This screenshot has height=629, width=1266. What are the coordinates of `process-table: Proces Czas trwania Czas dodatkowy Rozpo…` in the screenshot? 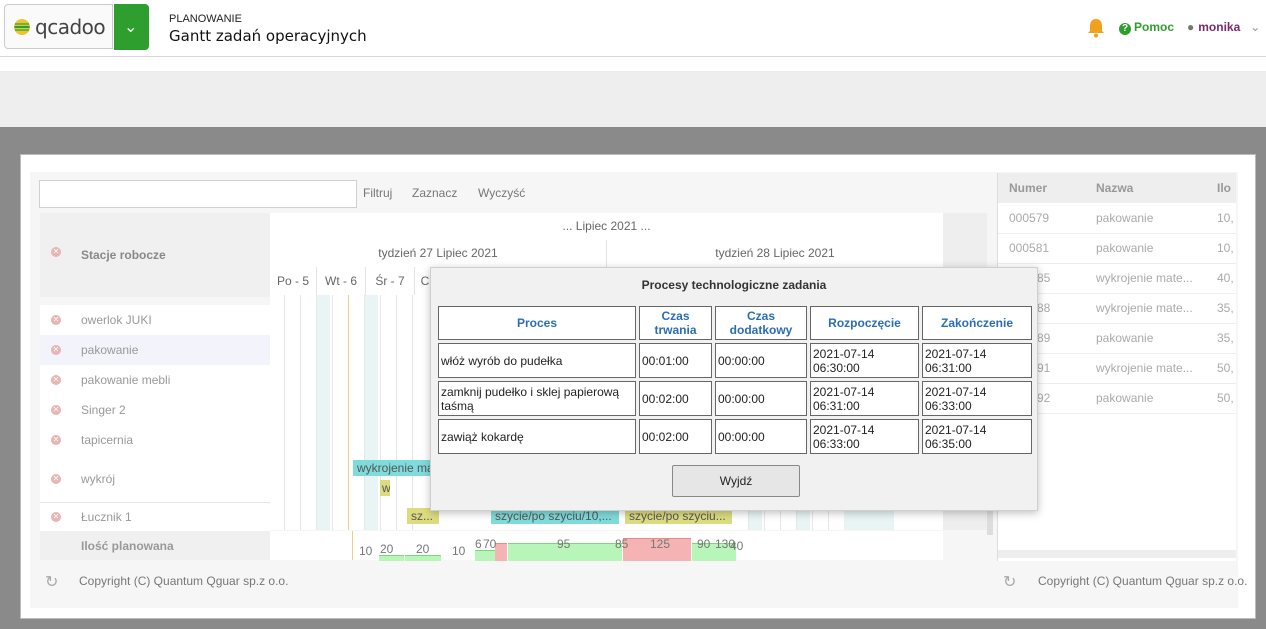 It's located at (735, 380).